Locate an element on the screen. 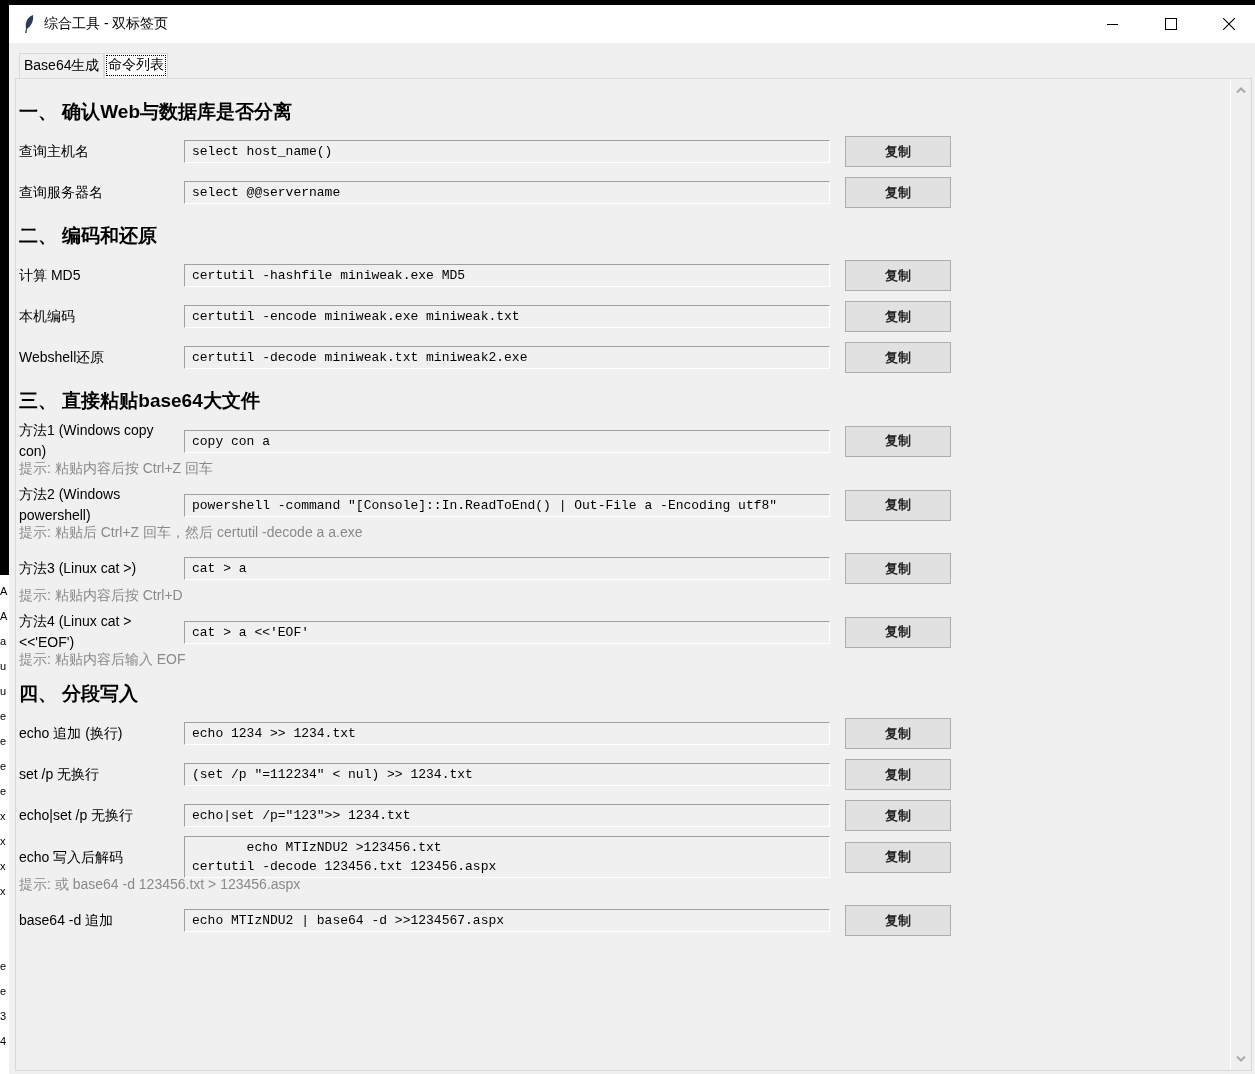 The image size is (1255, 1074). command-label: 方法2 (Windows powershell) is located at coordinates (70, 505).